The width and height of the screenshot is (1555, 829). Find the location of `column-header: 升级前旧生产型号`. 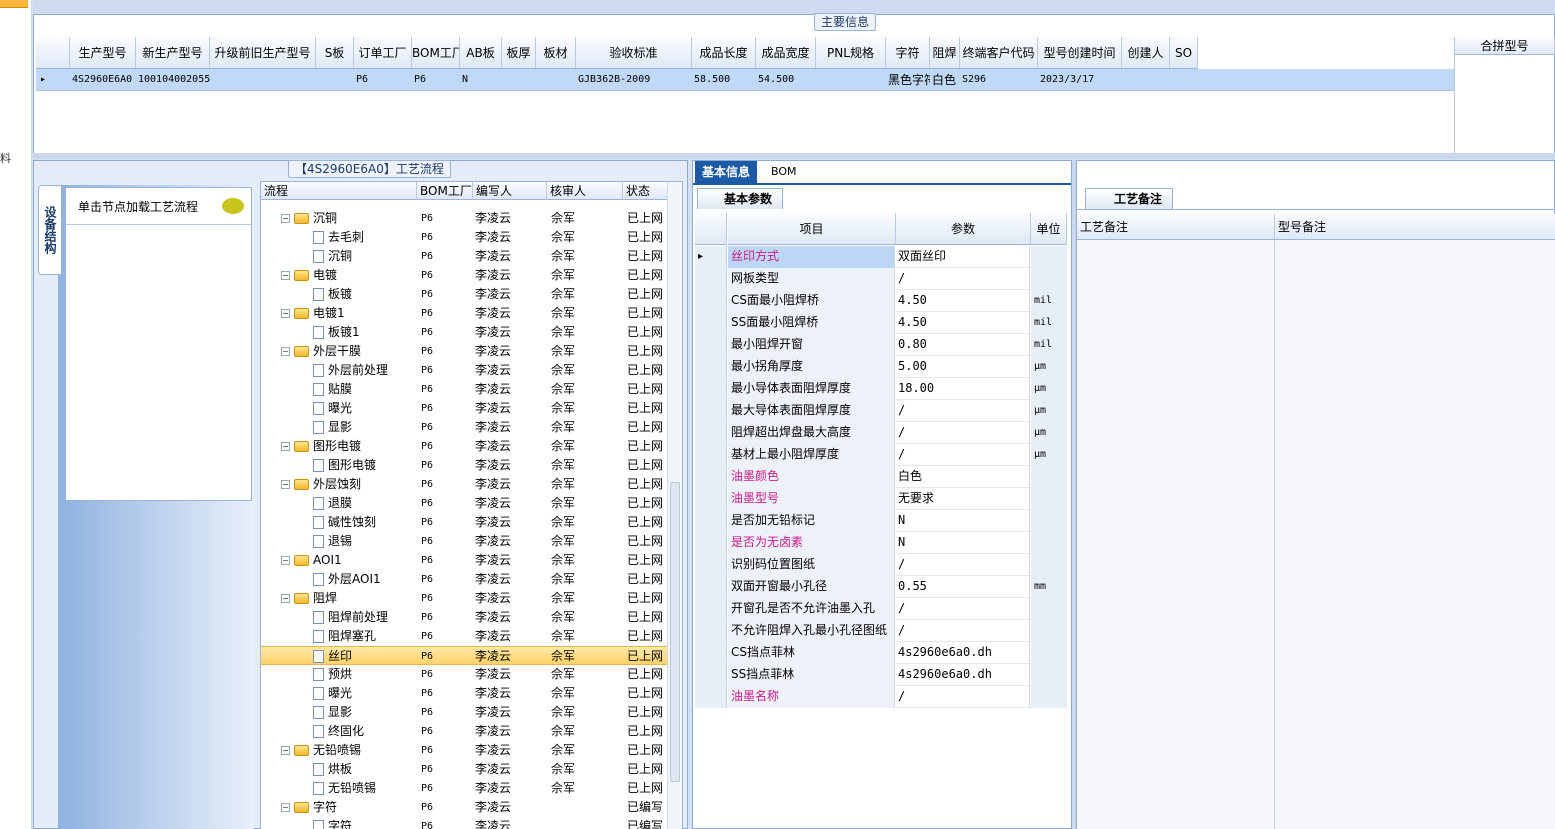

column-header: 升级前旧生产型号 is located at coordinates (263, 53).